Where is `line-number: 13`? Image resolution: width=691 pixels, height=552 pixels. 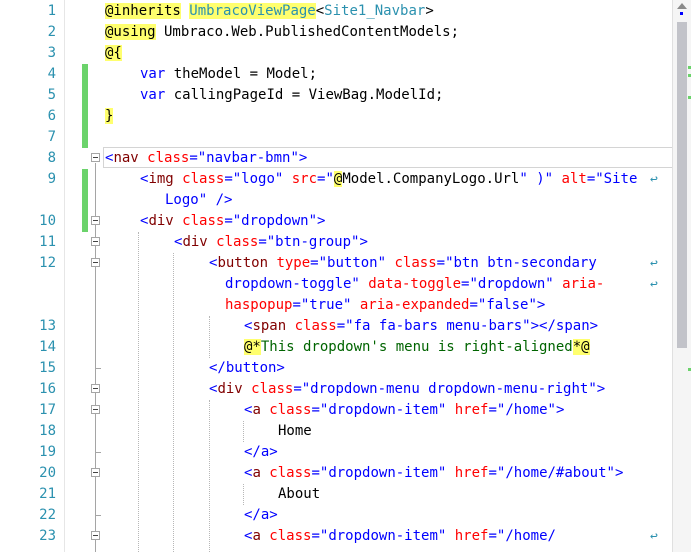
line-number: 13 is located at coordinates (47, 326).